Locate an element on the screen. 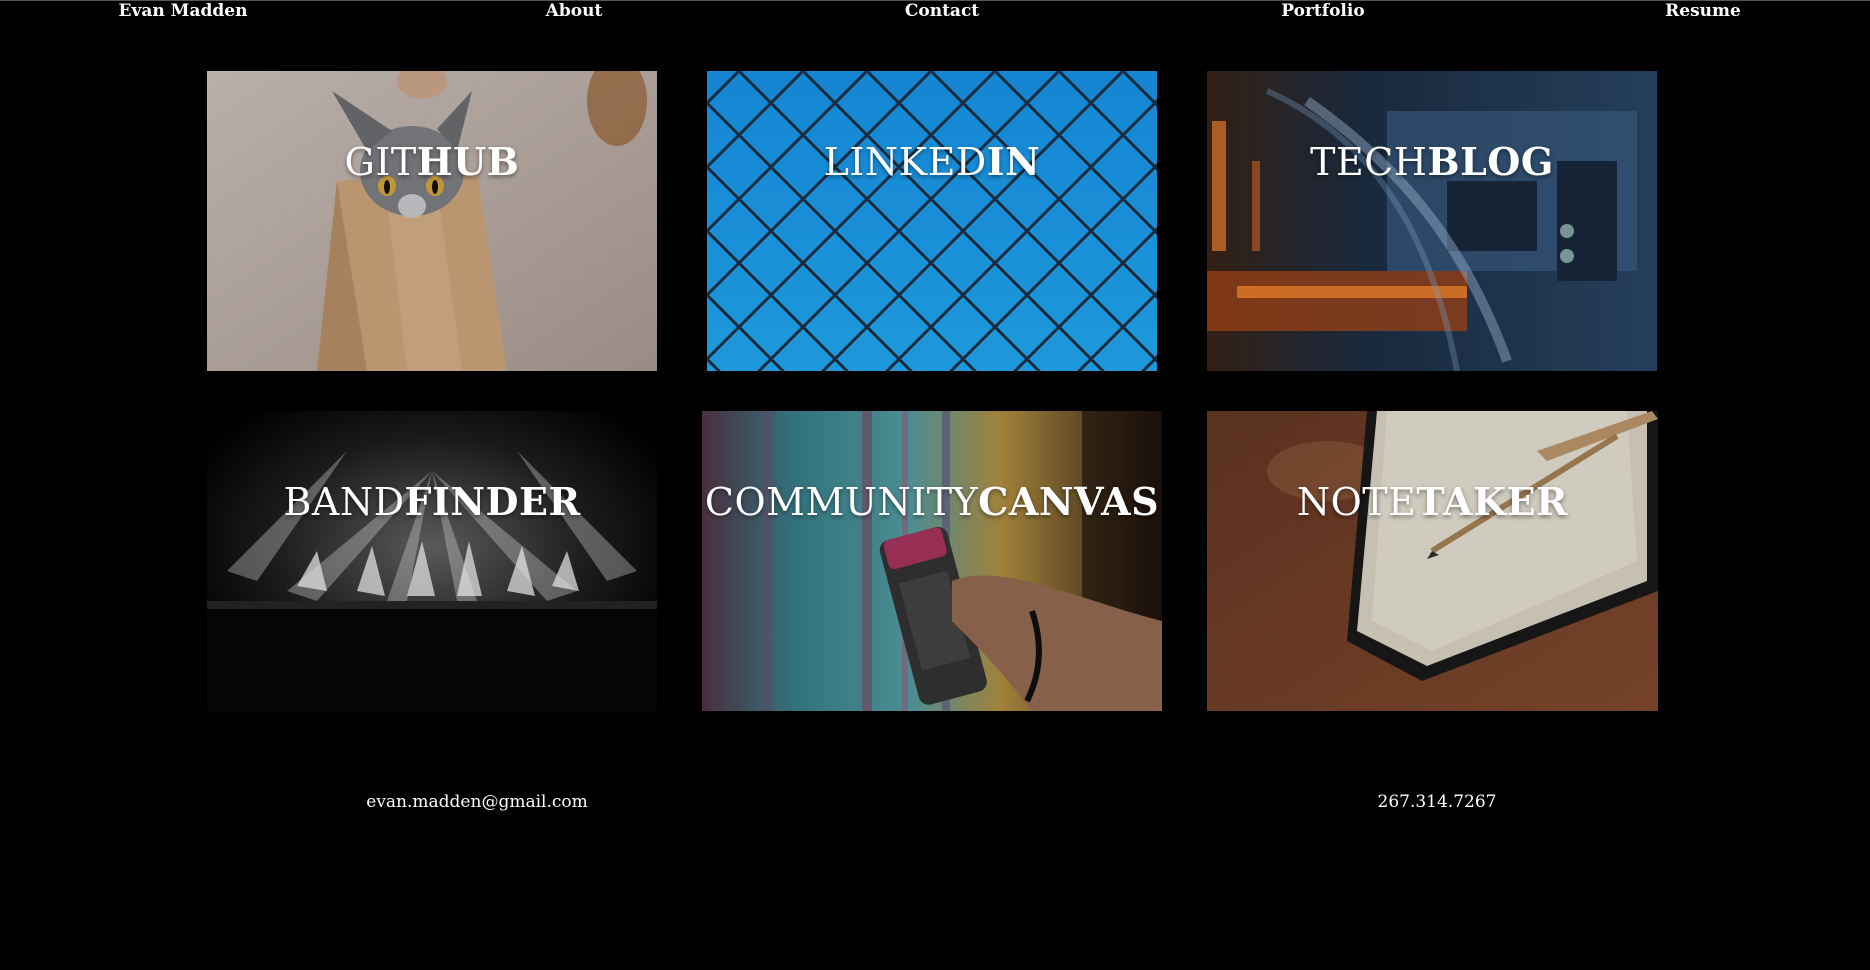  footer-phone: 267.314.7267 is located at coordinates (1437, 802).